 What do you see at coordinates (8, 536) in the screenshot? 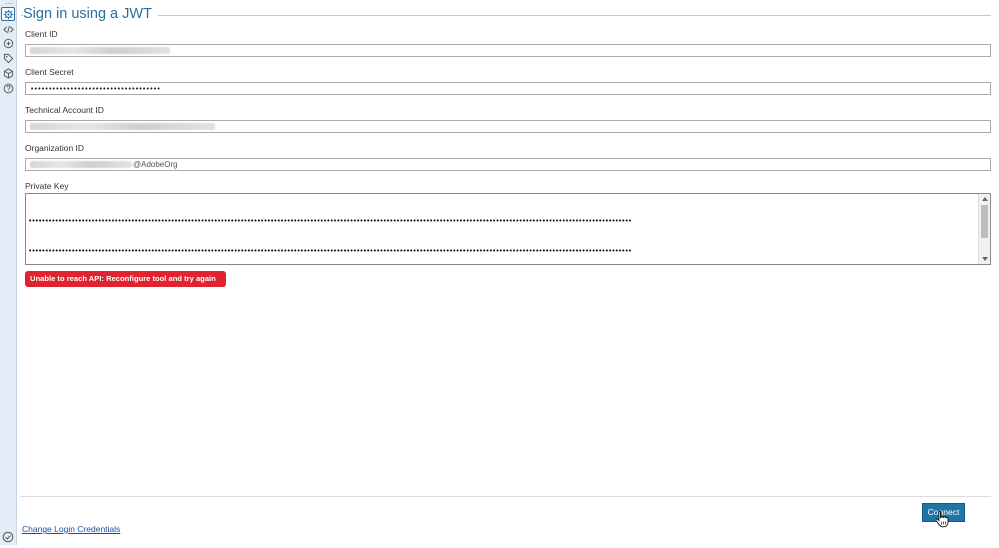
I see `check-circle-icon` at bounding box center [8, 536].